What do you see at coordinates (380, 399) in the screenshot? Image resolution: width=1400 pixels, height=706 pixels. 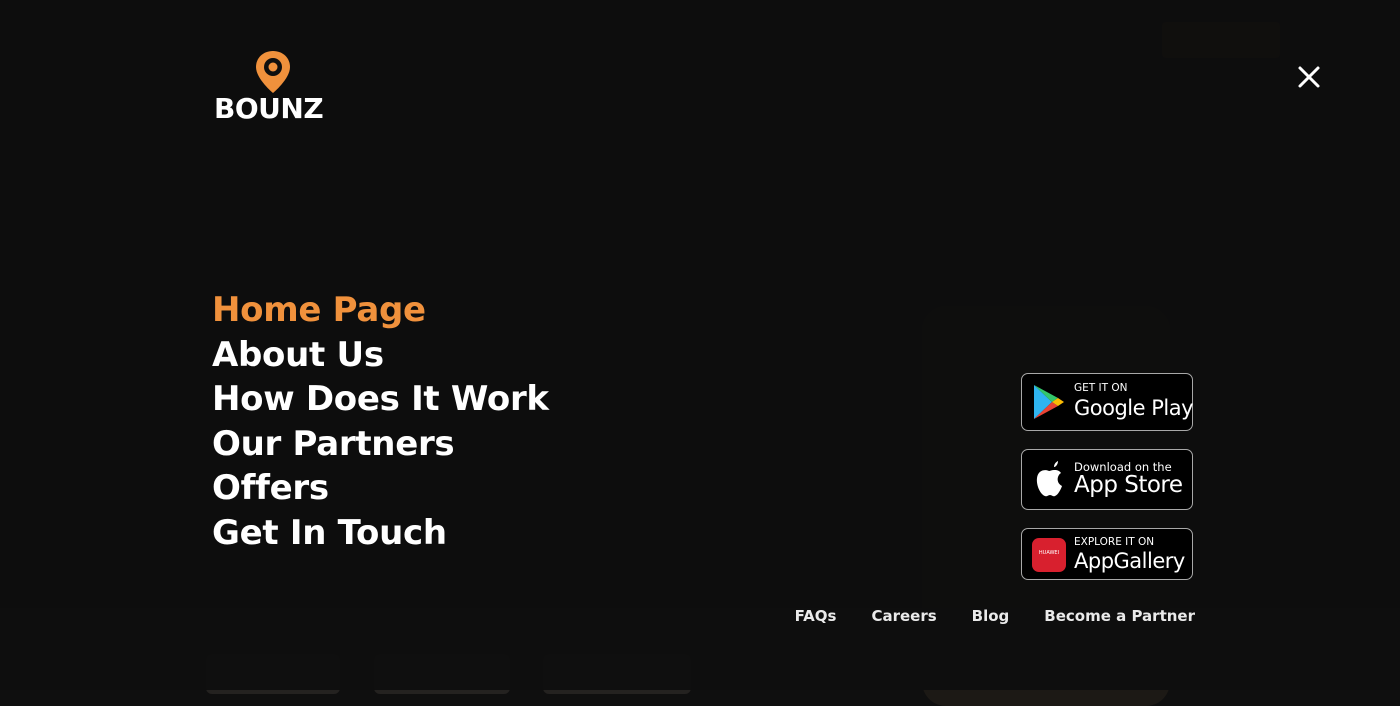 I see `menu-item-how-does-it-work: How Does It Work` at bounding box center [380, 399].